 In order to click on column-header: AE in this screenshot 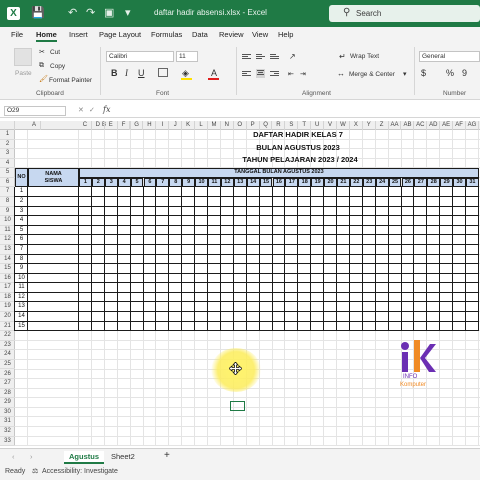, I will do `click(447, 125)`.